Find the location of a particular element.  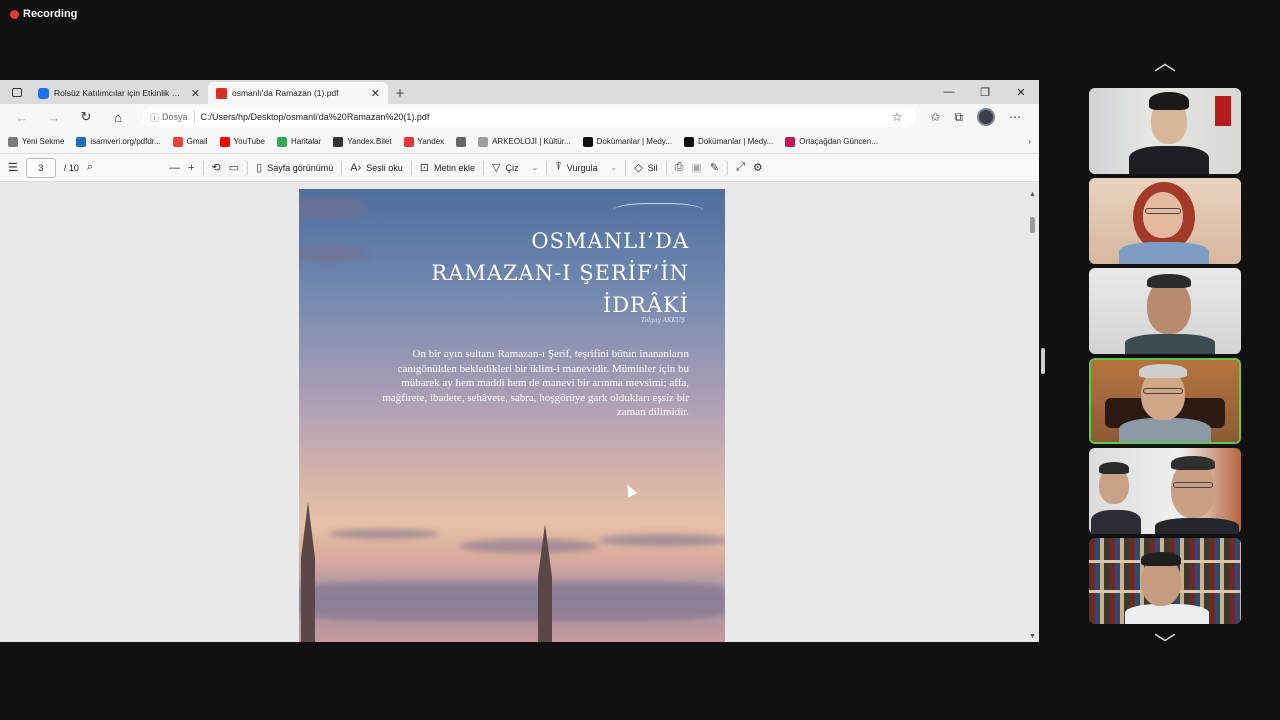

close-window-icon: ✕ is located at coordinates (1021, 92).